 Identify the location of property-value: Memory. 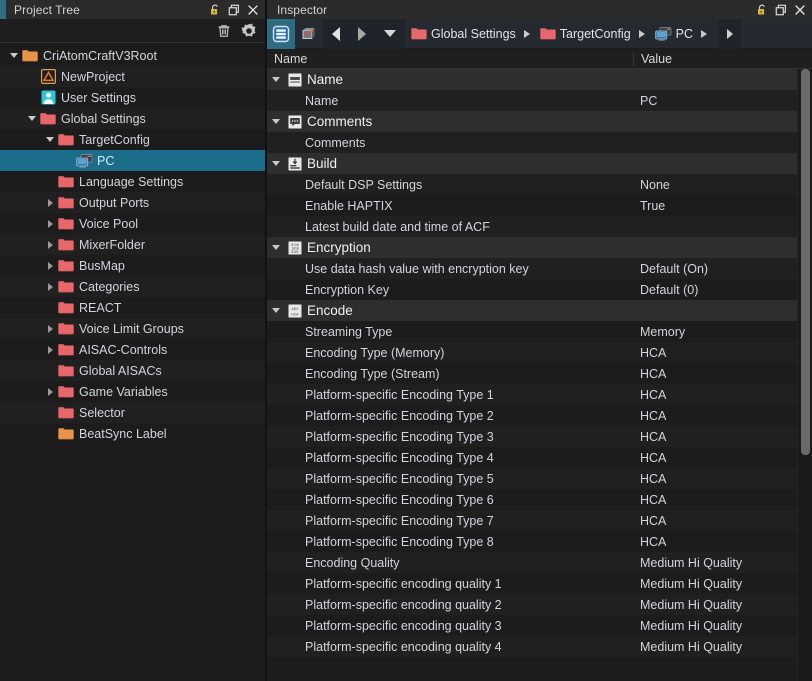
(715, 332).